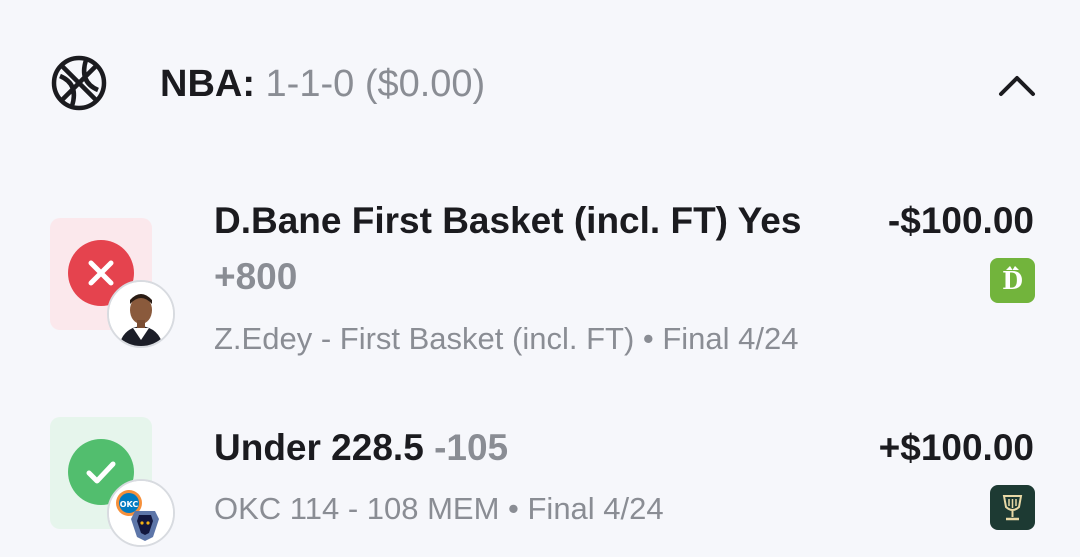  Describe the element at coordinates (129, 504) in the screenshot. I see `svg-text: OKC` at that location.